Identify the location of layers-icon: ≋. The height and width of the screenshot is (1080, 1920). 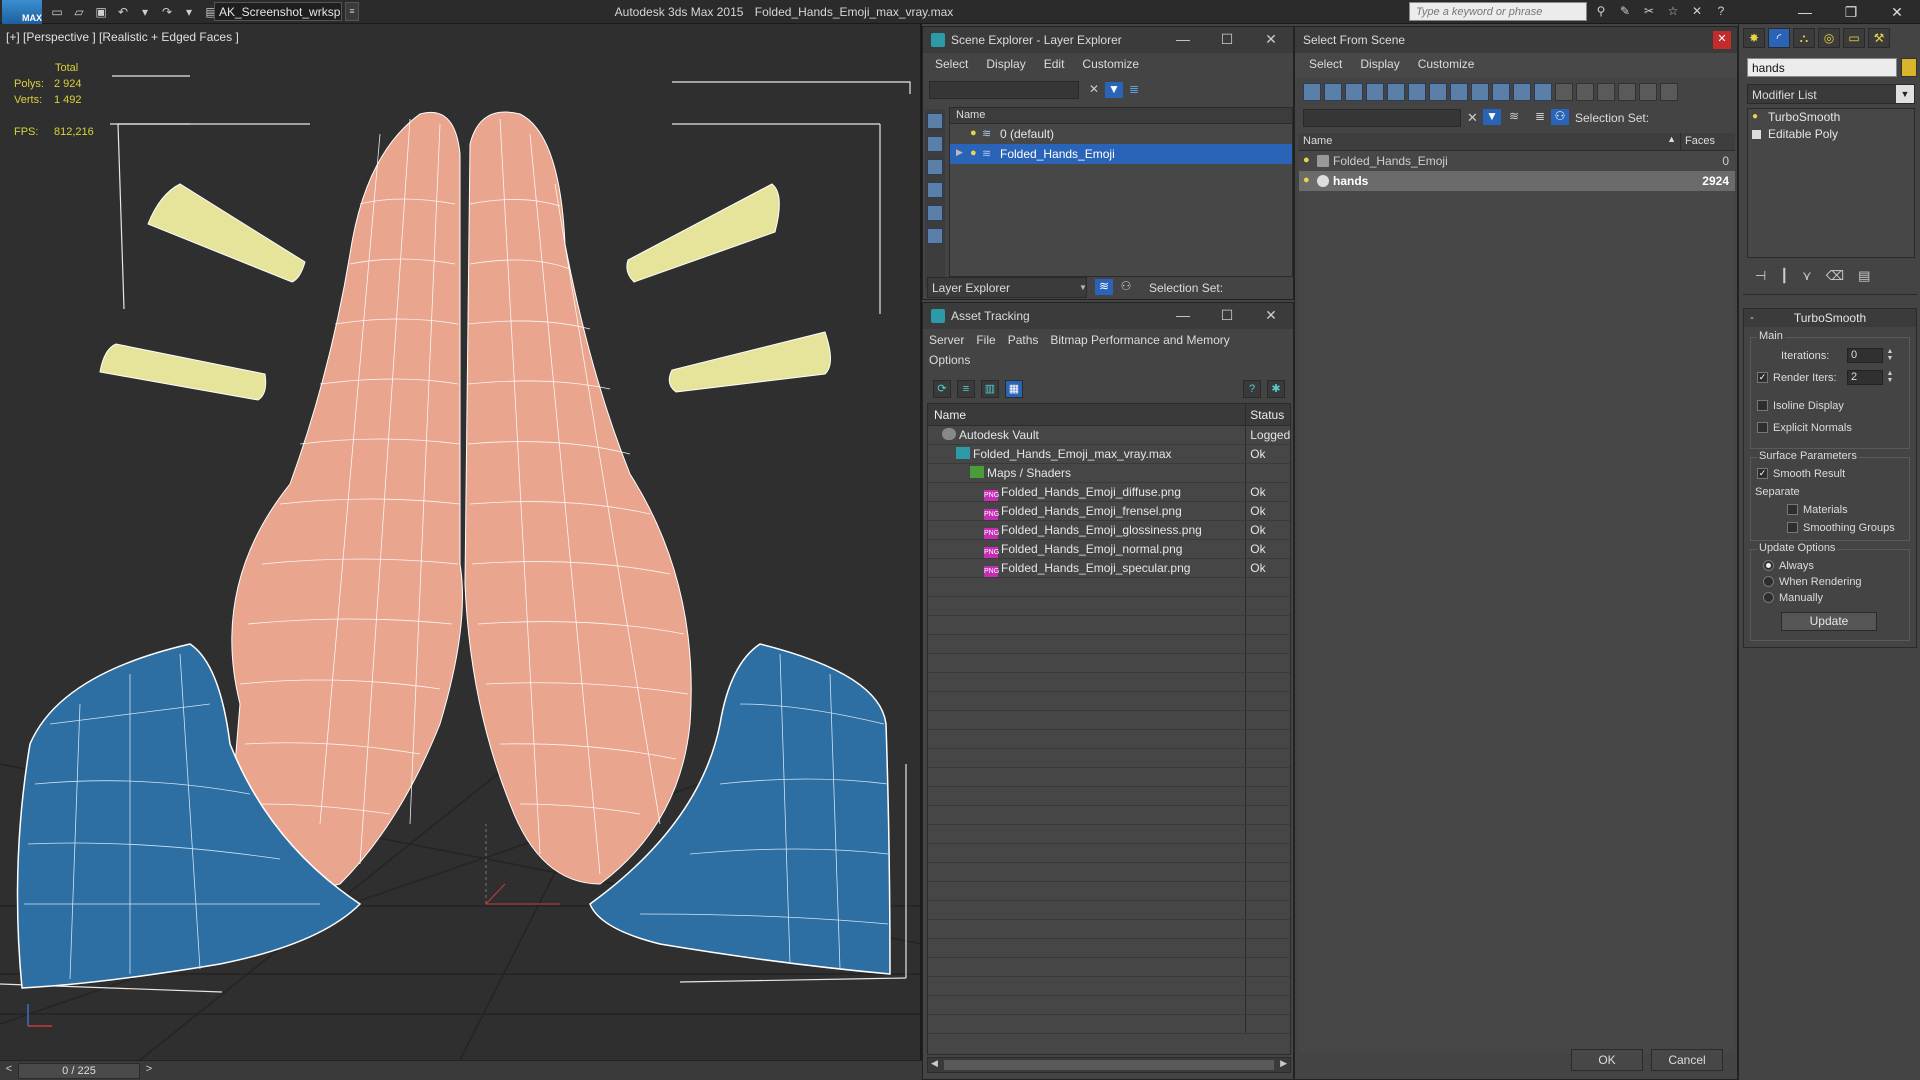
(1514, 117).